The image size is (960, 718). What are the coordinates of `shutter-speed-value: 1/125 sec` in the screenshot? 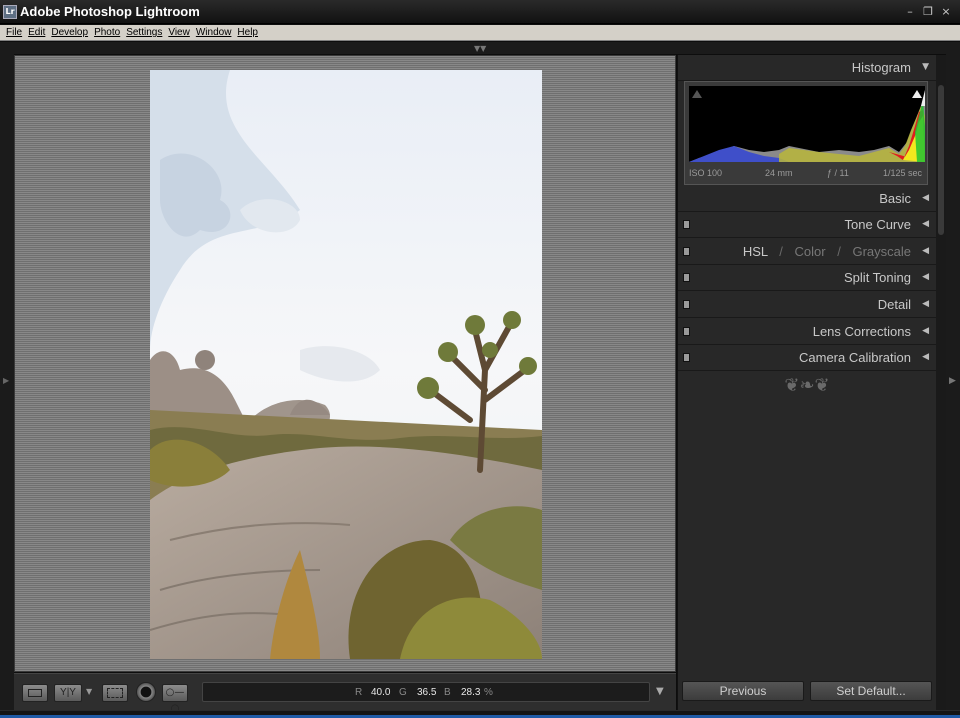 It's located at (903, 173).